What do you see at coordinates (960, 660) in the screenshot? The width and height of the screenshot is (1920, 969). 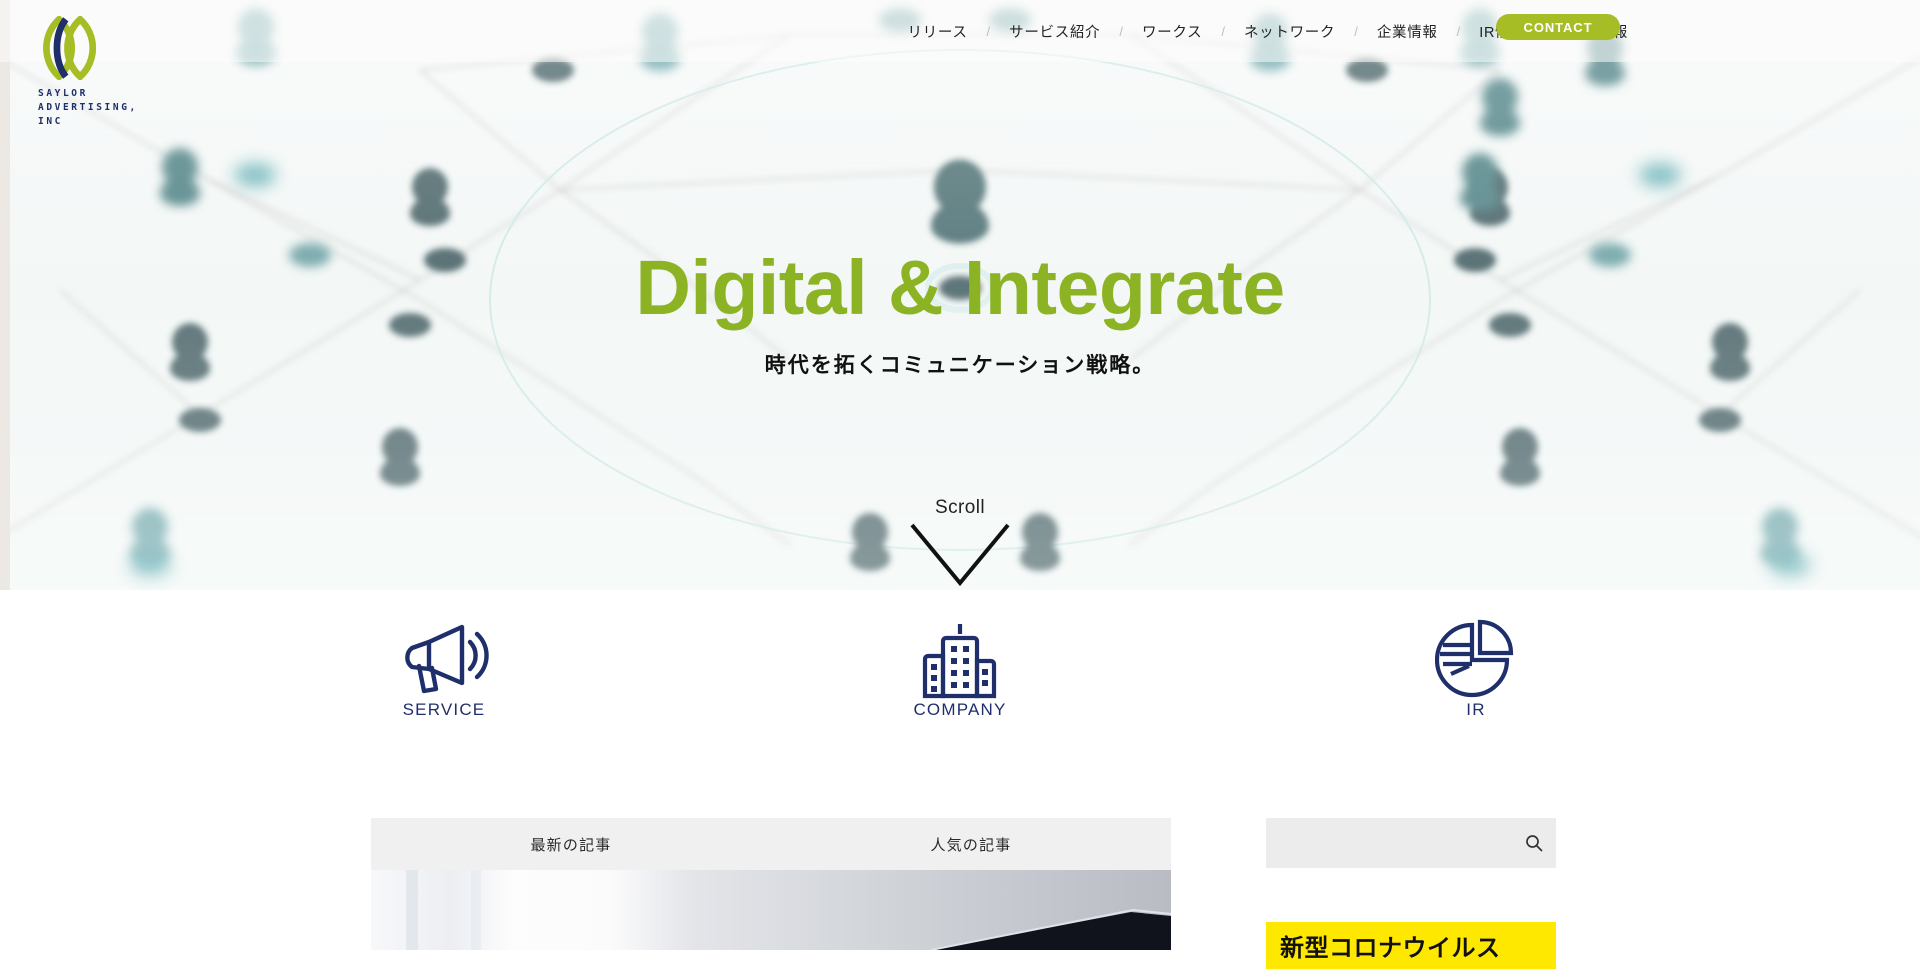 I see `buildings-icon` at bounding box center [960, 660].